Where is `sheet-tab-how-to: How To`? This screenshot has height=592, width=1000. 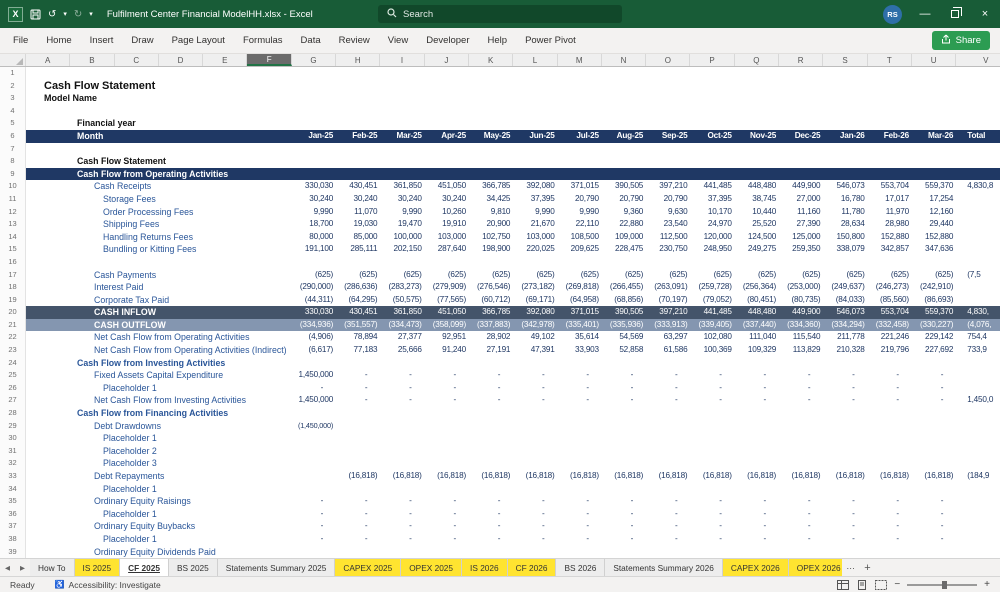
sheet-tab-how-to: How To is located at coordinates (52, 567).